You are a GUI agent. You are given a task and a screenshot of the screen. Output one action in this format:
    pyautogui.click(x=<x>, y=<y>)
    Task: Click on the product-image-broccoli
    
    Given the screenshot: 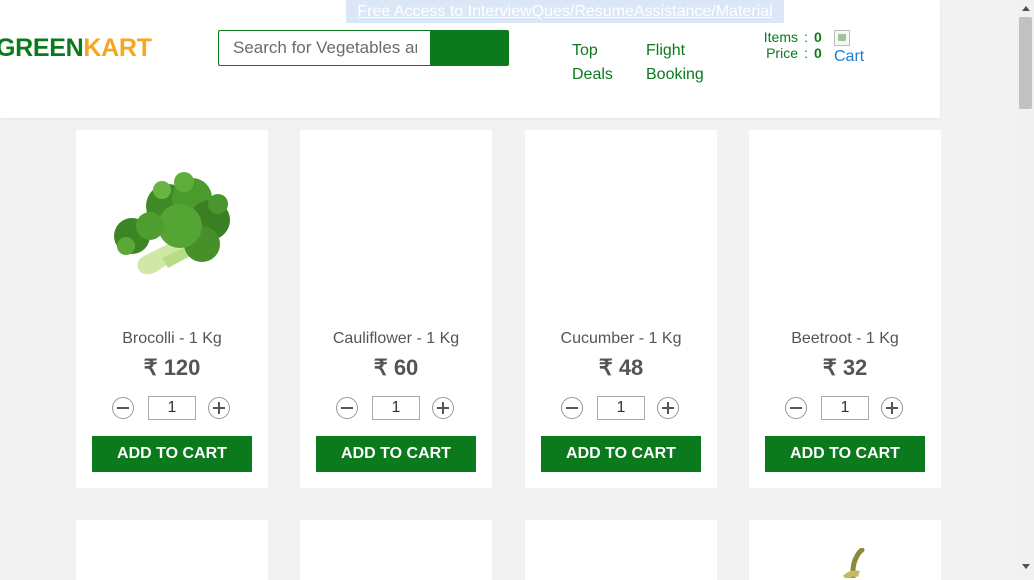 What is the action you would take?
    pyautogui.click(x=172, y=226)
    